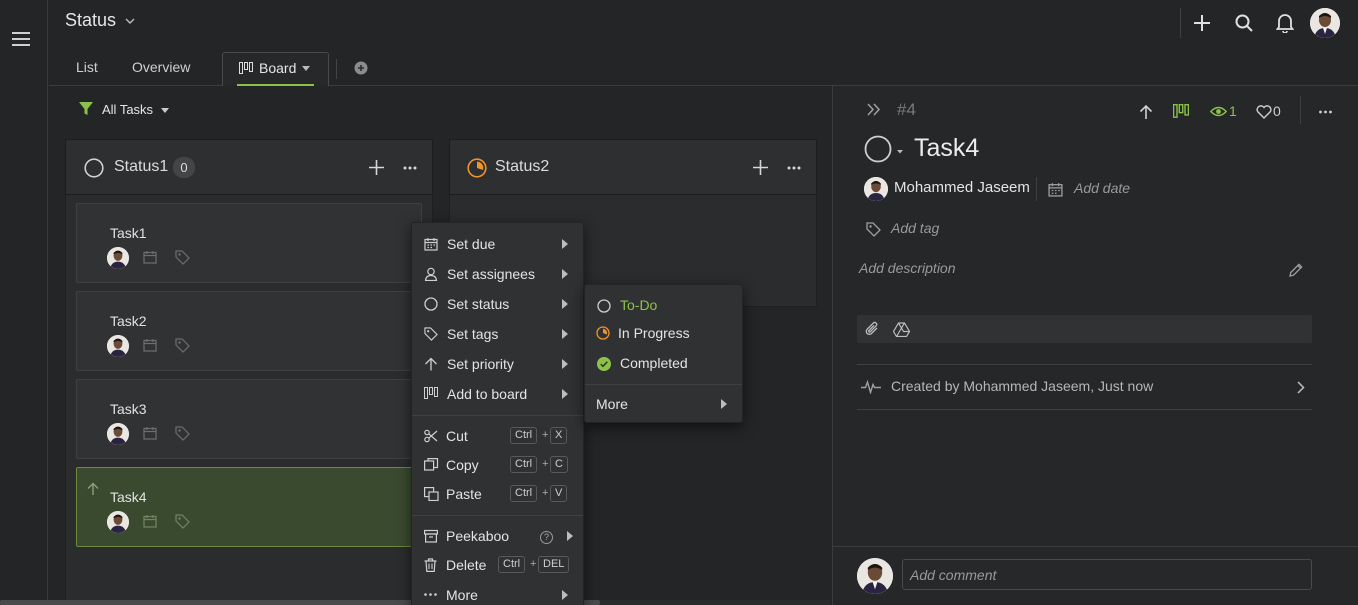  I want to click on task-card: Task2, so click(249, 331).